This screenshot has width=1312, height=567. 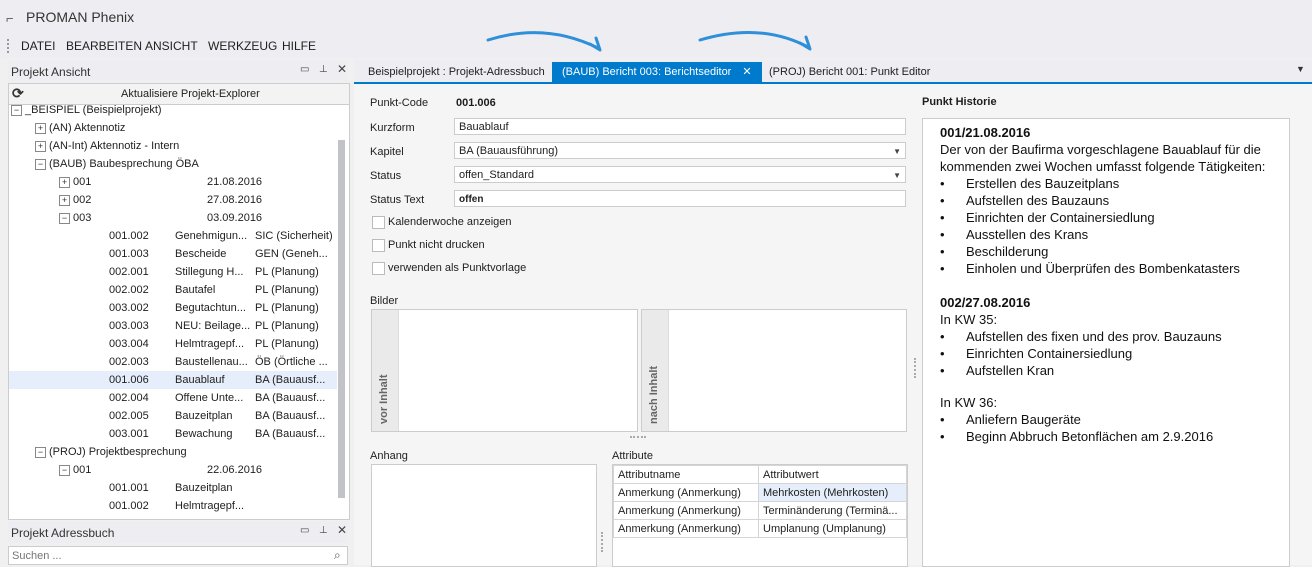 What do you see at coordinates (173, 236) in the screenshot?
I see `tree-item: 001.002 Genehmigun... SIC (Sicherheit)` at bounding box center [173, 236].